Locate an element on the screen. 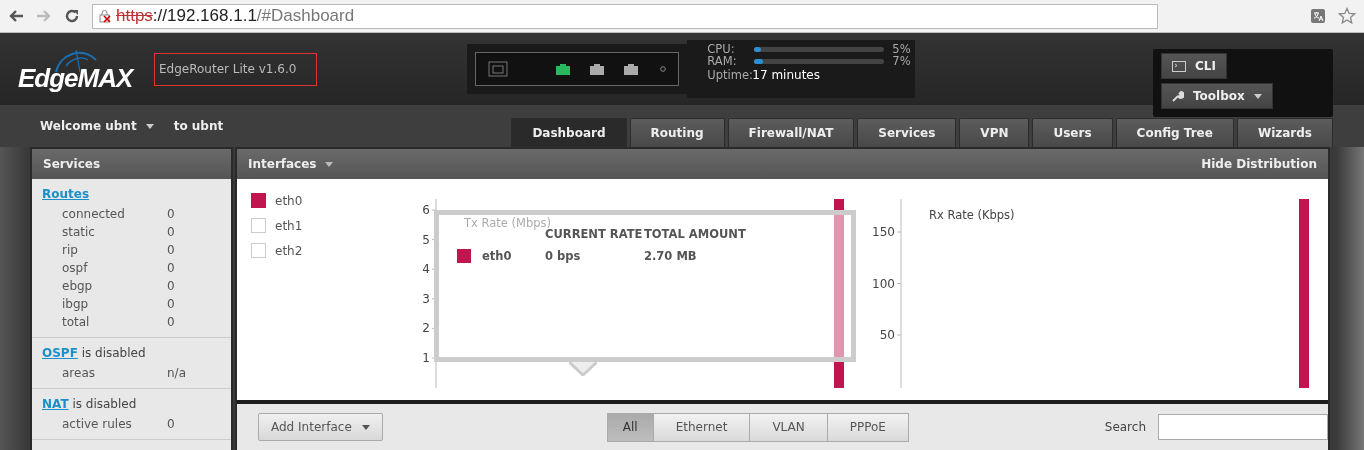  stat-name: active rules is located at coordinates (97, 424).